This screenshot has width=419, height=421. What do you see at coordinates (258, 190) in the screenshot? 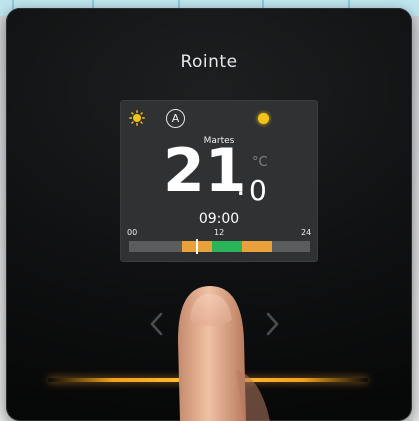
I see `temperature-decimal: 0` at bounding box center [258, 190].